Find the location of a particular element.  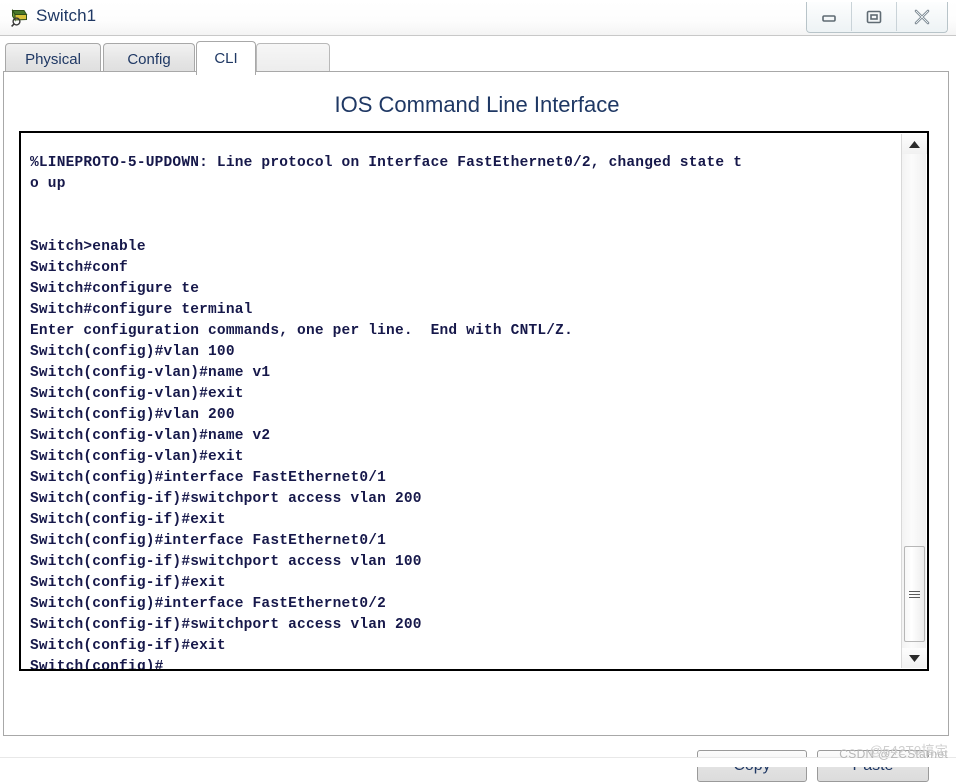

tab-cli-label: CLI is located at coordinates (226, 58).